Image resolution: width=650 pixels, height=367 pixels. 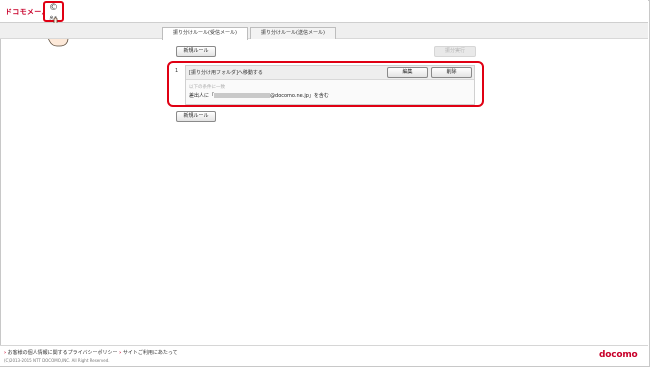 I want to click on footer-links: › お客様の個人情報に関するプライバシーポリシー › サイトご利用にあたって, so click(x=91, y=352).